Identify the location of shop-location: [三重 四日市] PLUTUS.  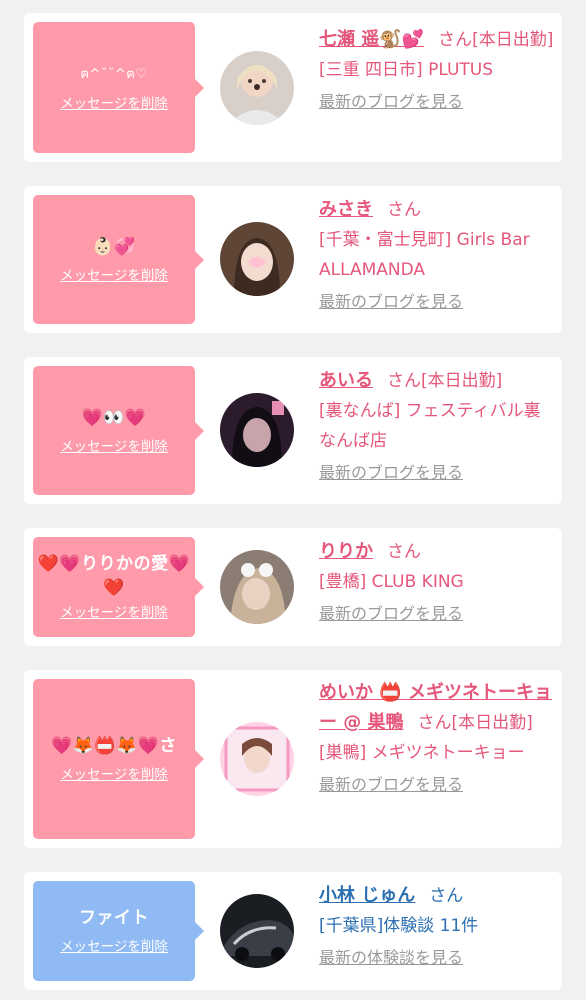
(406, 70).